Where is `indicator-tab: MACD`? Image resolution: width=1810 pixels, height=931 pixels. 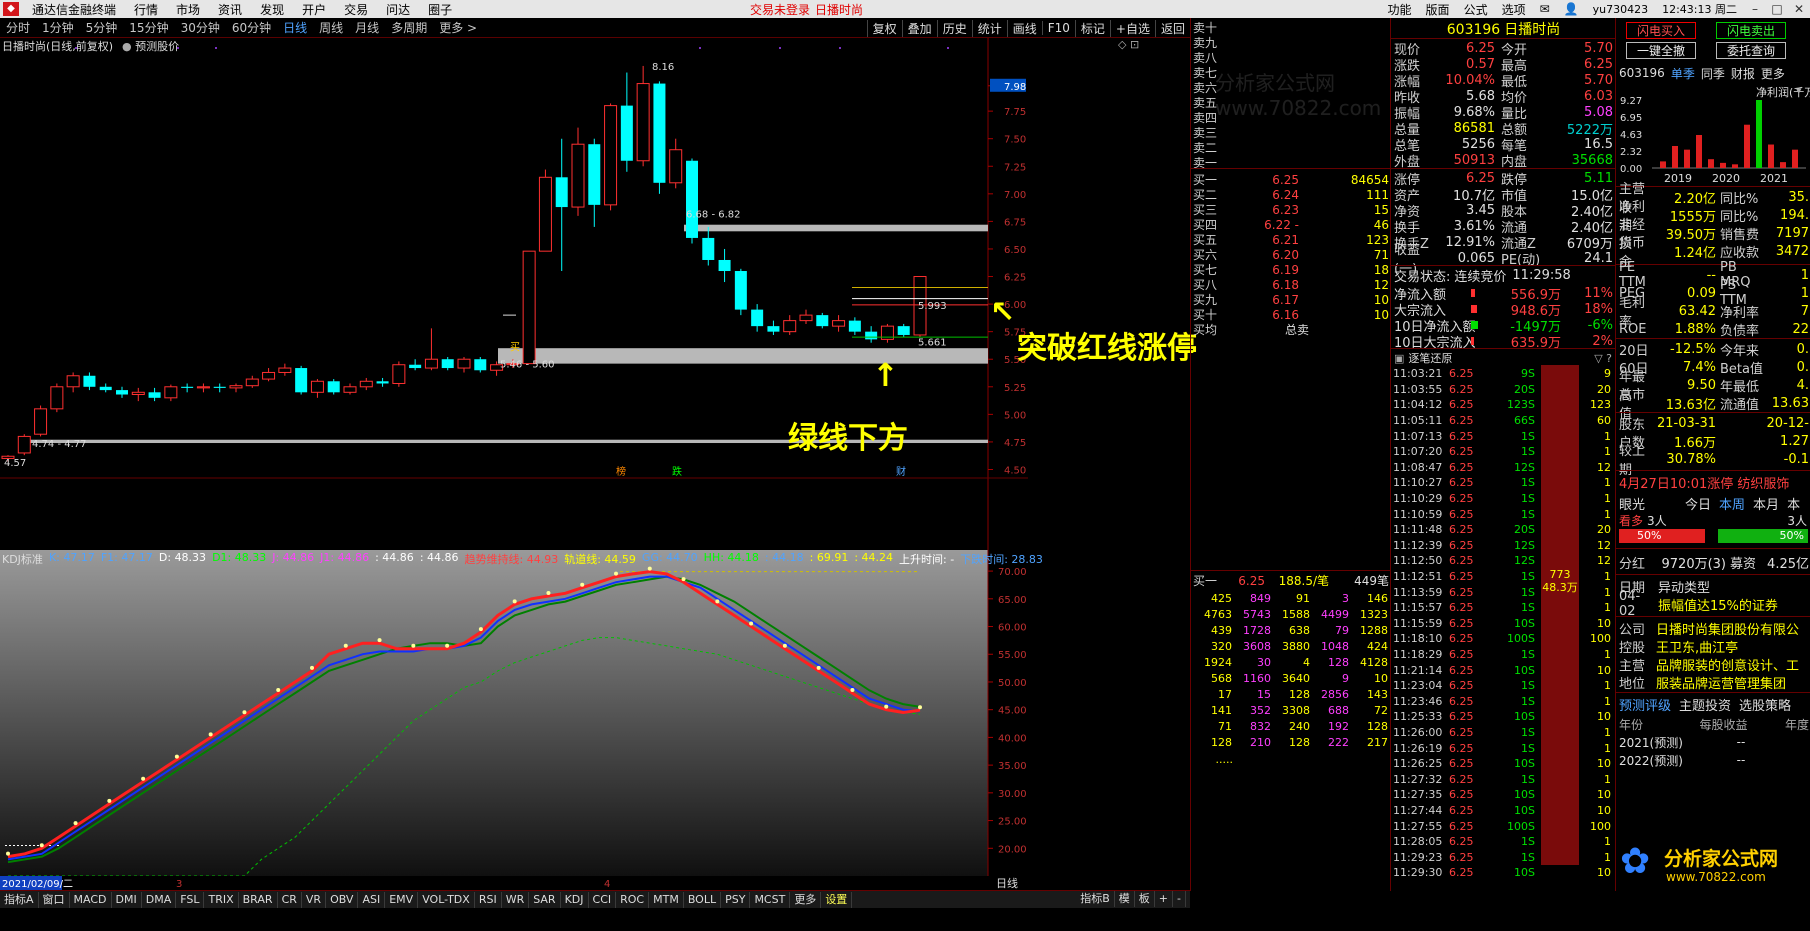
indicator-tab: MACD is located at coordinates (91, 899).